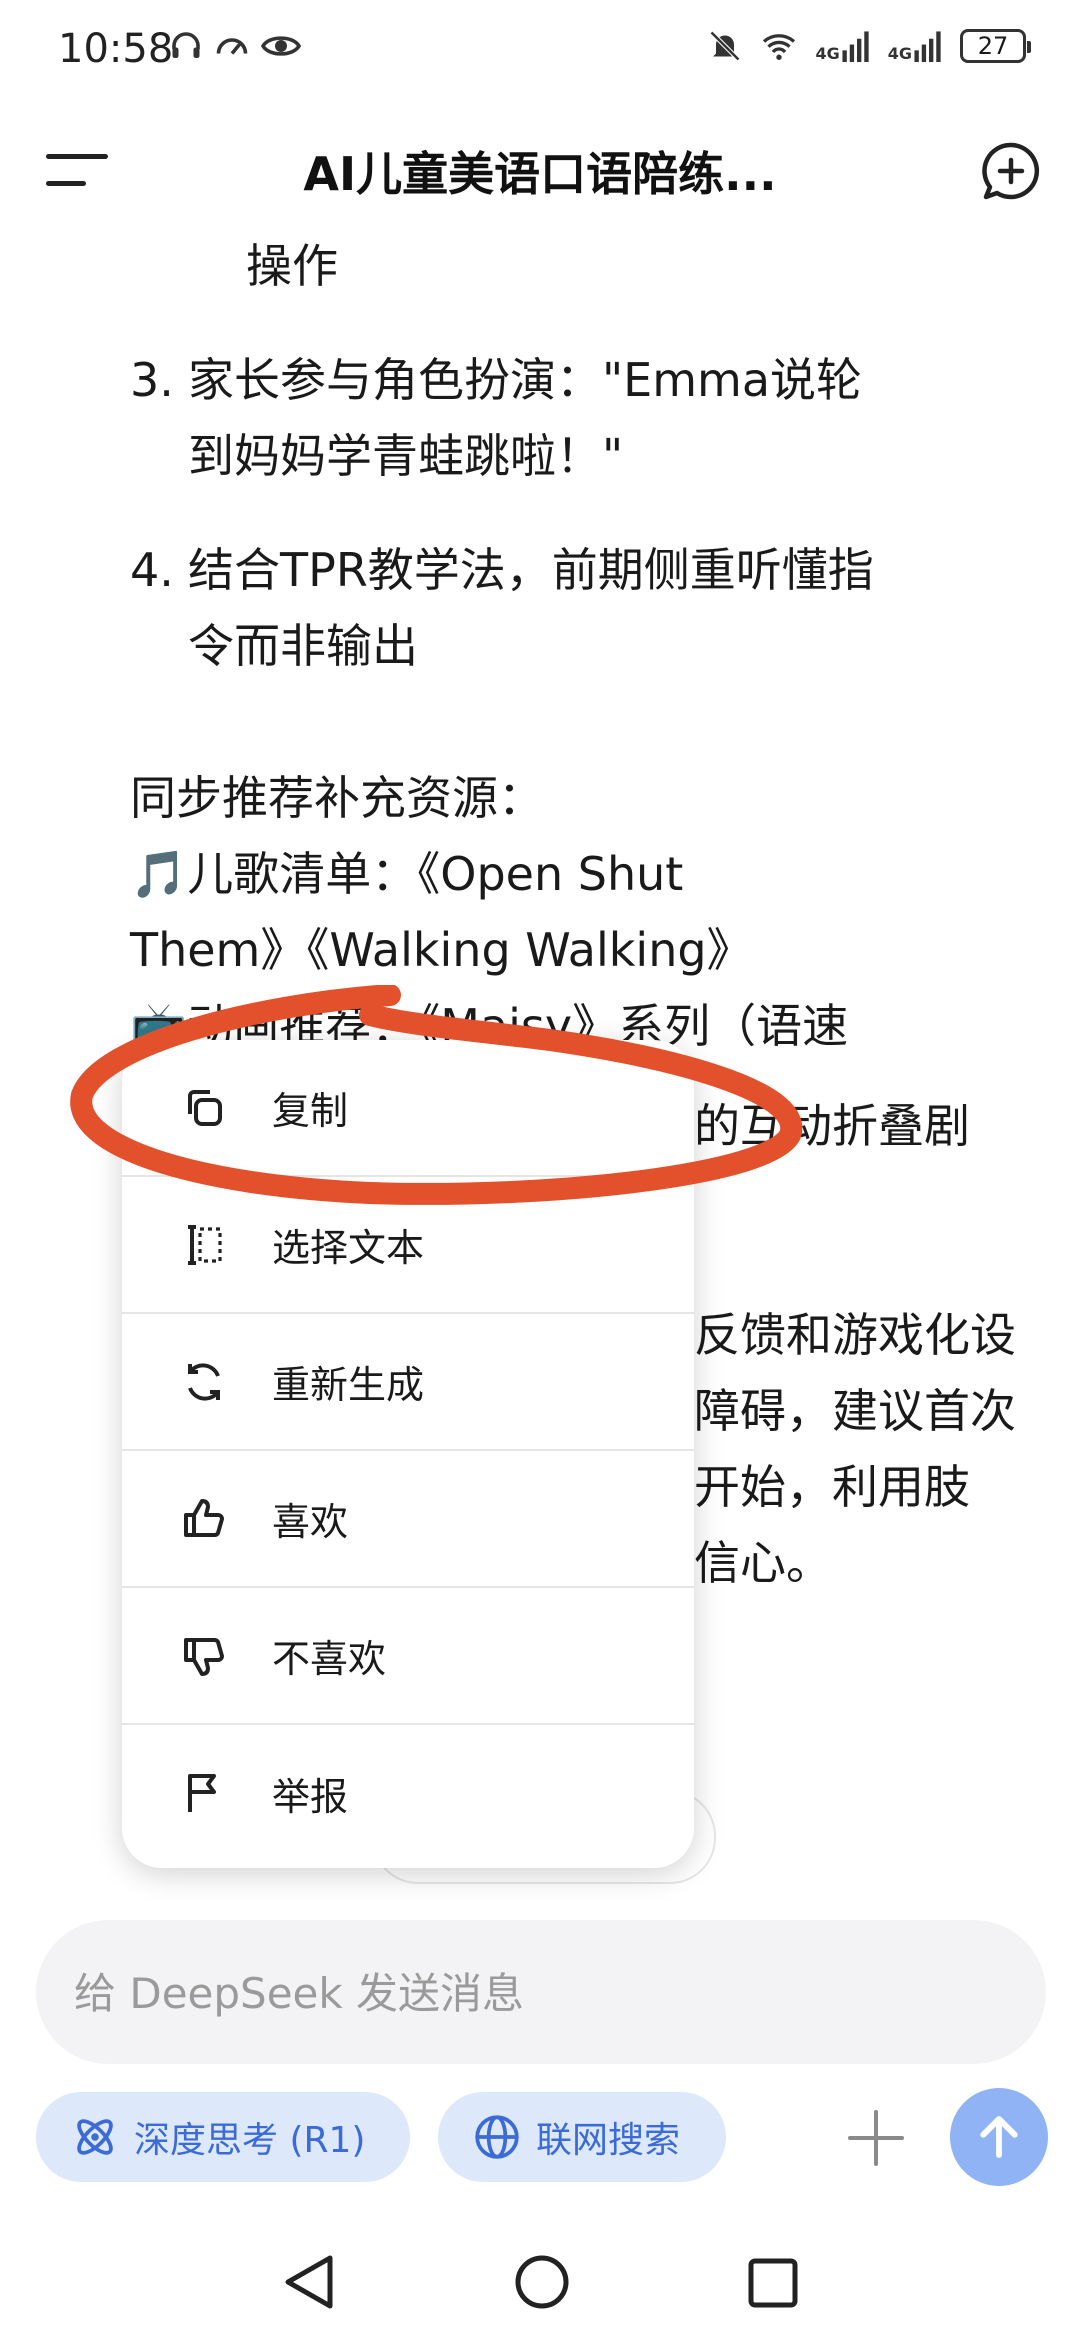 This screenshot has height=2340, width=1080. I want to click on menu-item-report: 举报, so click(408, 1793).